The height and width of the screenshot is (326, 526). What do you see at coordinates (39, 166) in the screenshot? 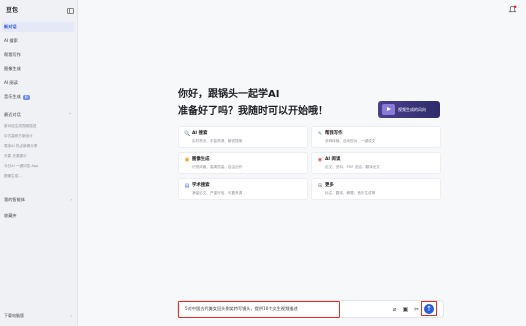
I see `history-item: 今日AI 一键问答 App` at bounding box center [39, 166].